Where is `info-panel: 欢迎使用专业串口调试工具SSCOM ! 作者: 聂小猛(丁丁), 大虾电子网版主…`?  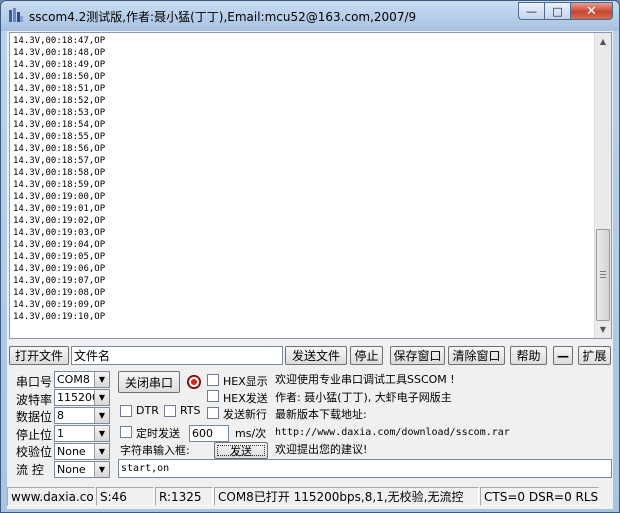 info-panel: 欢迎使用专业串口调试工具SSCOM ! 作者: 聂小猛(丁丁), 大虾电子网版主… is located at coordinates (392, 415).